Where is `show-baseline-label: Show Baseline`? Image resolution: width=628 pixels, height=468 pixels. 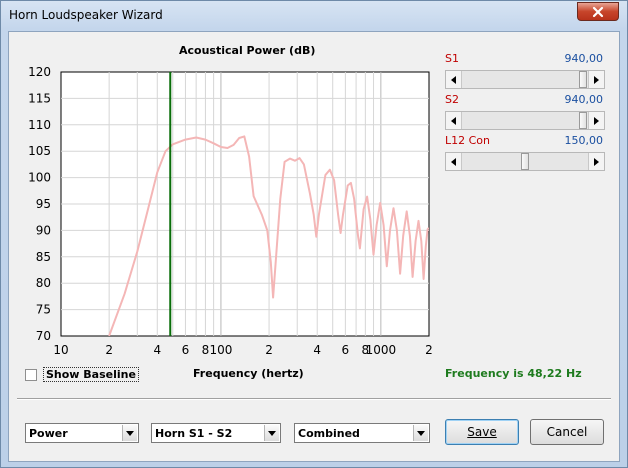
show-baseline-label: Show Baseline is located at coordinates (91, 374).